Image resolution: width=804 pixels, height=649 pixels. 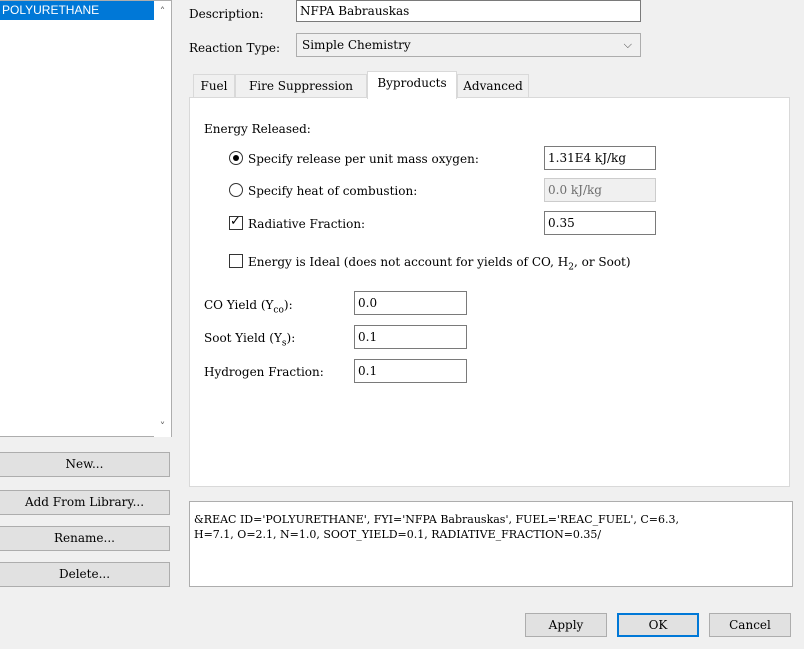 What do you see at coordinates (468, 45) in the screenshot?
I see `reaction-type-select: Simple Chemistry ⌵` at bounding box center [468, 45].